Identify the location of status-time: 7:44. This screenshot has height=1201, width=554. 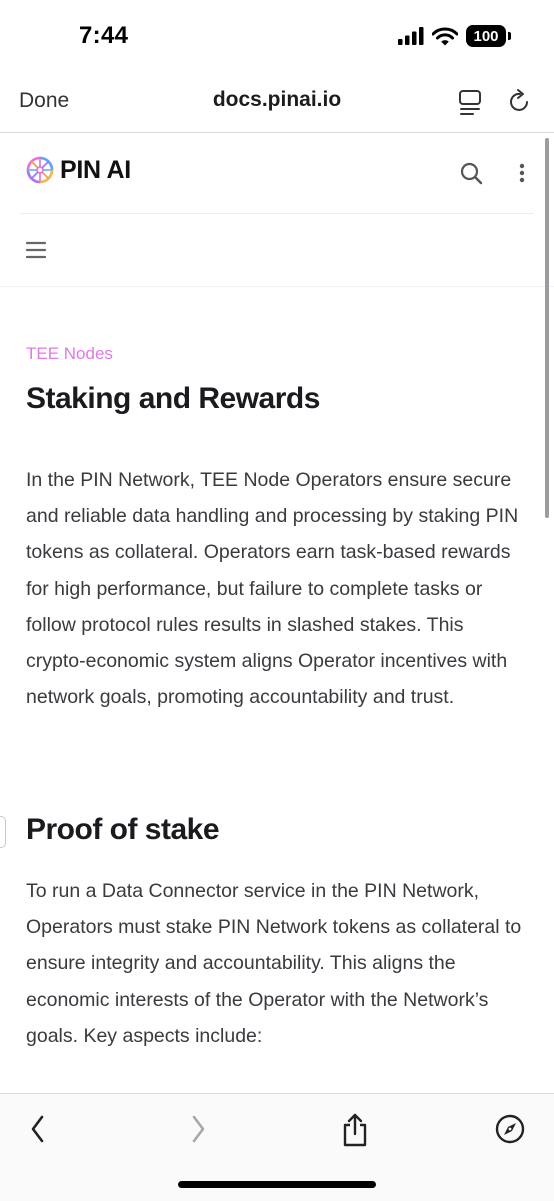
(104, 35).